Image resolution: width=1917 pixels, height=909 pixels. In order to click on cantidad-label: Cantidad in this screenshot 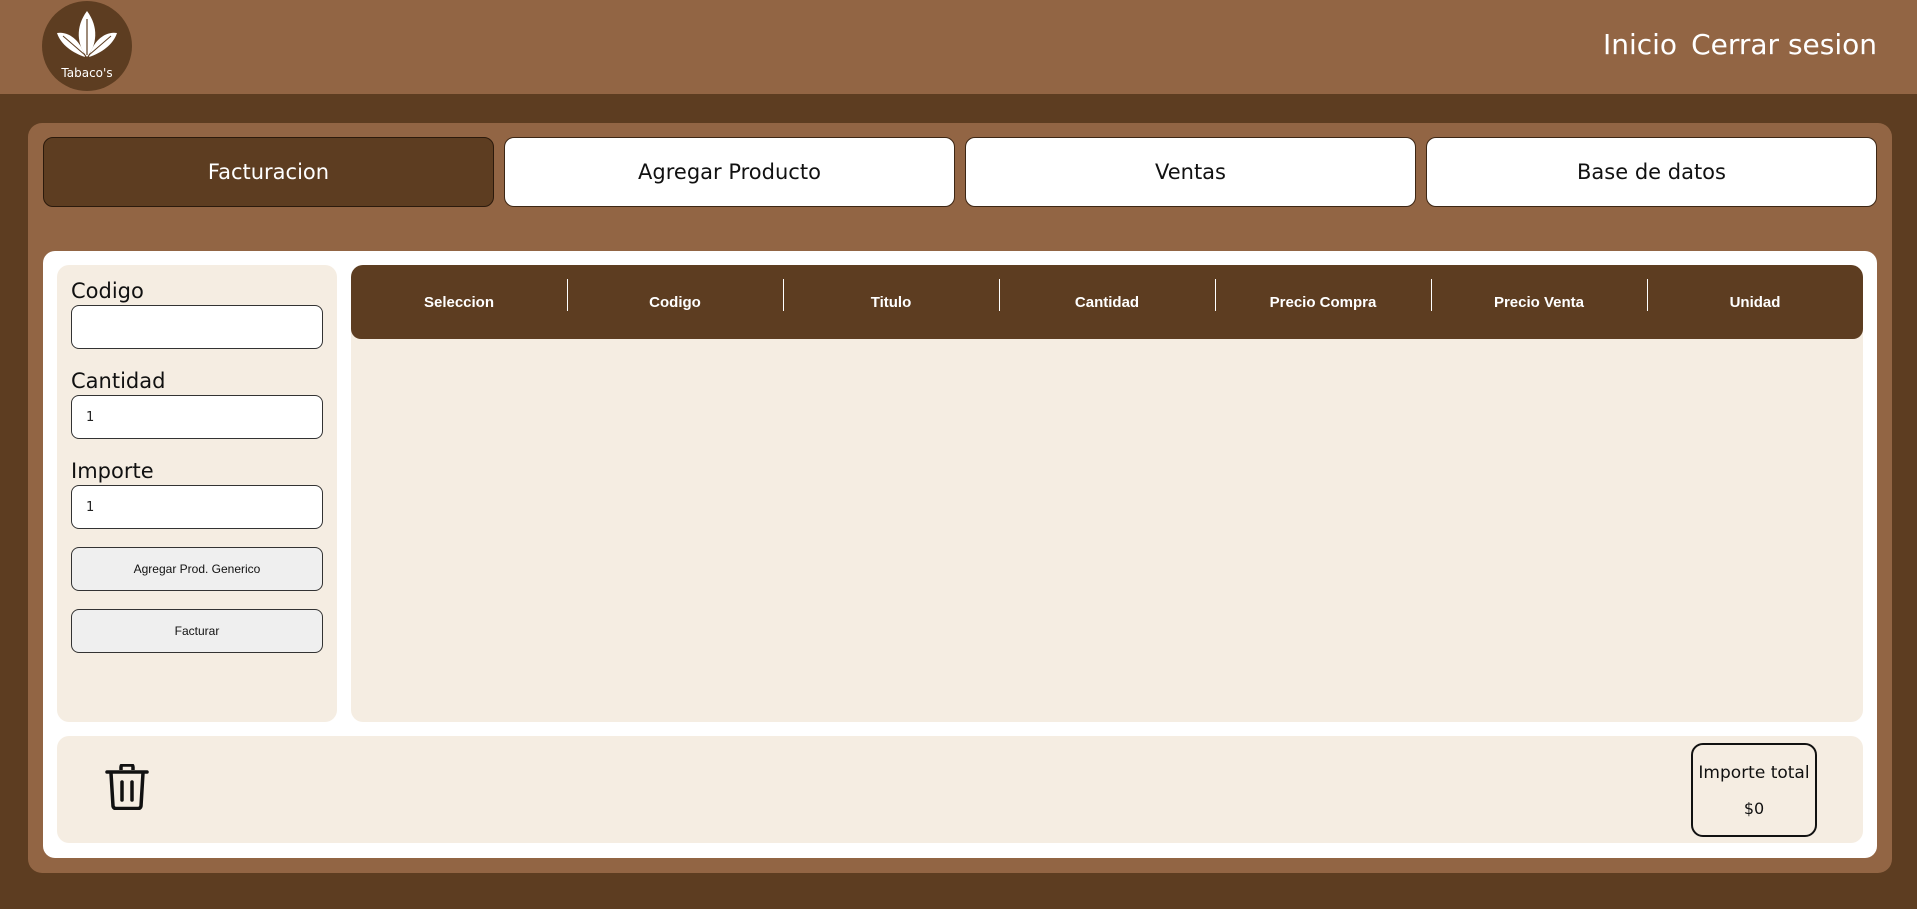, I will do `click(118, 381)`.